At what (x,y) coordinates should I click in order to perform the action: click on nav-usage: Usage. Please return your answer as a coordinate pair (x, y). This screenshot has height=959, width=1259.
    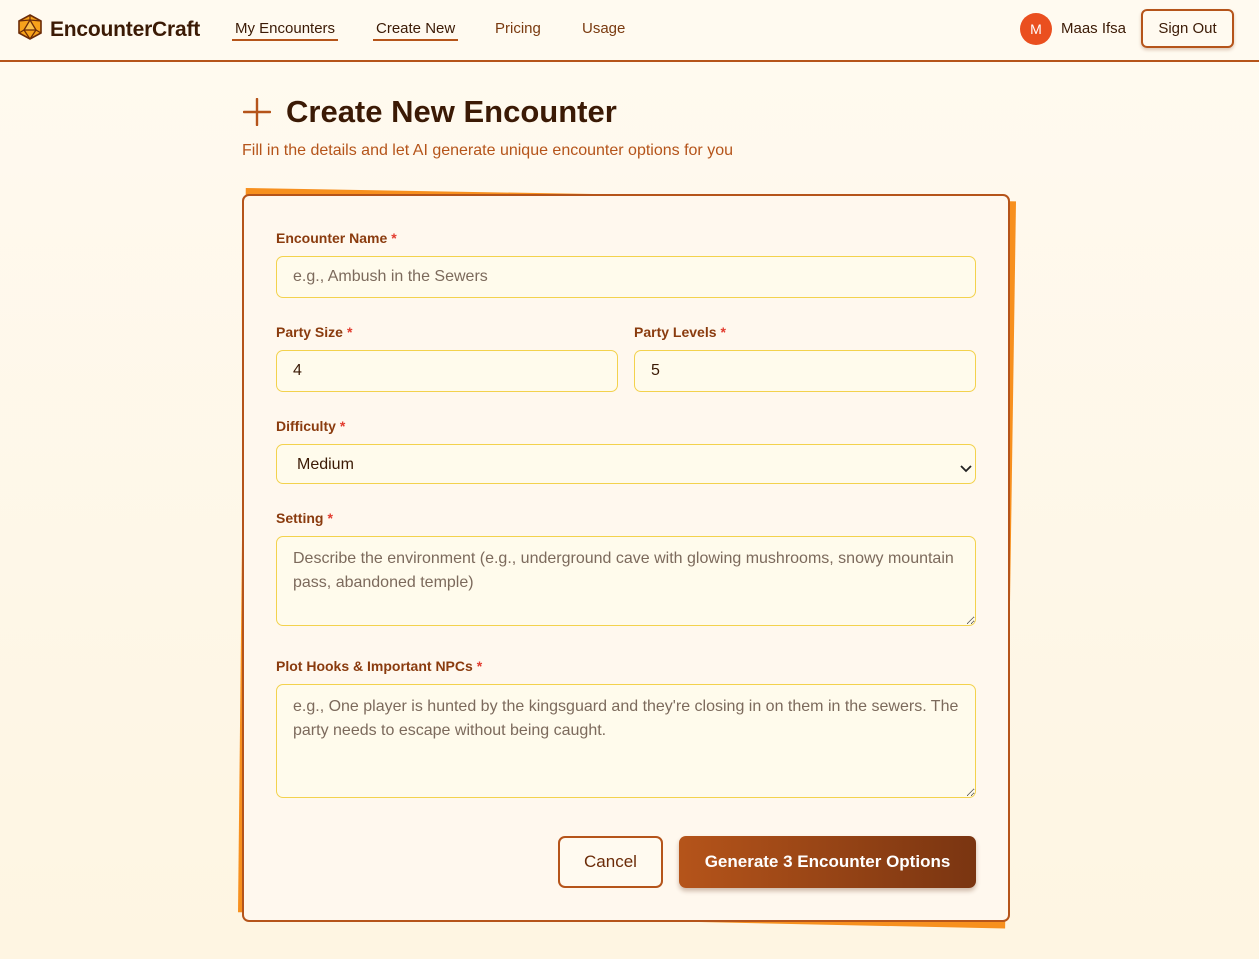
    Looking at the image, I should click on (603, 29).